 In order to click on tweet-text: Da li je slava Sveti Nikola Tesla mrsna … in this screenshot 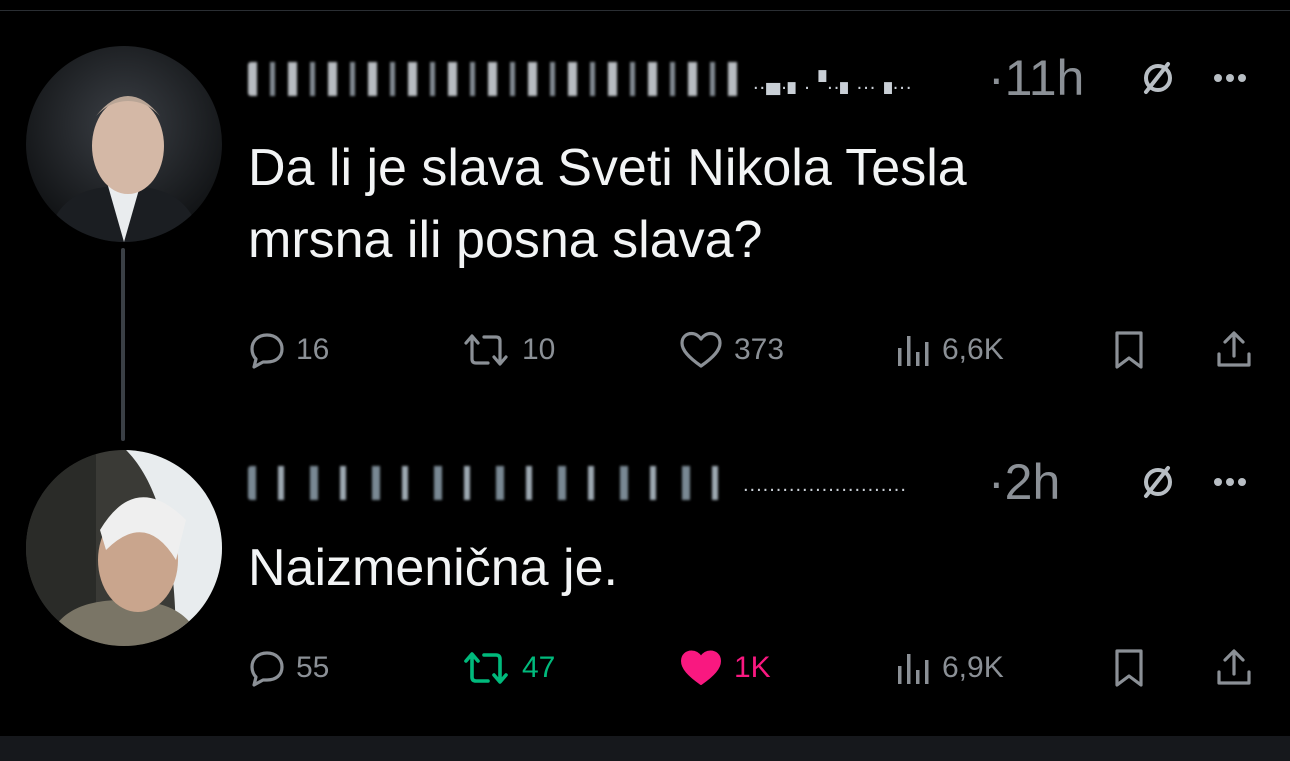, I will do `click(607, 204)`.